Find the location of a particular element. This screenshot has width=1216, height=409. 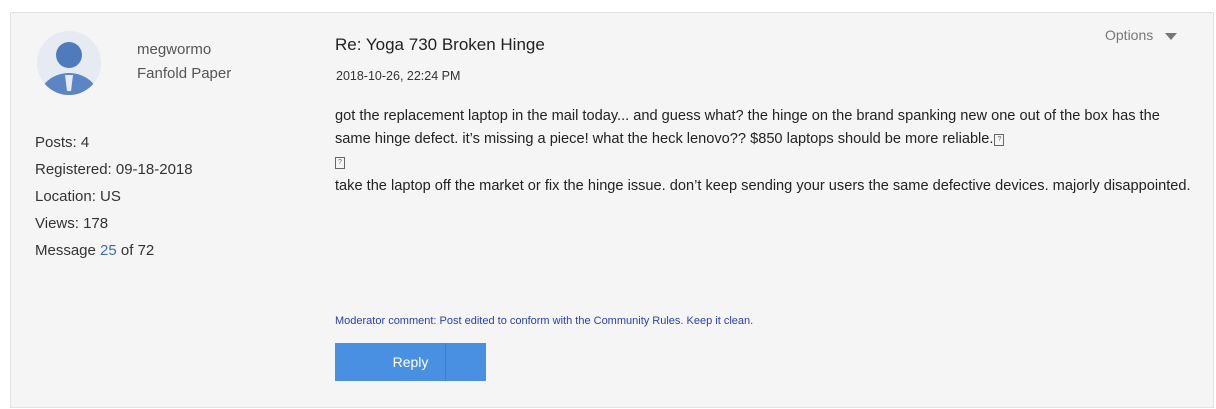

author-rank: Fanfold Paper is located at coordinates (184, 73).